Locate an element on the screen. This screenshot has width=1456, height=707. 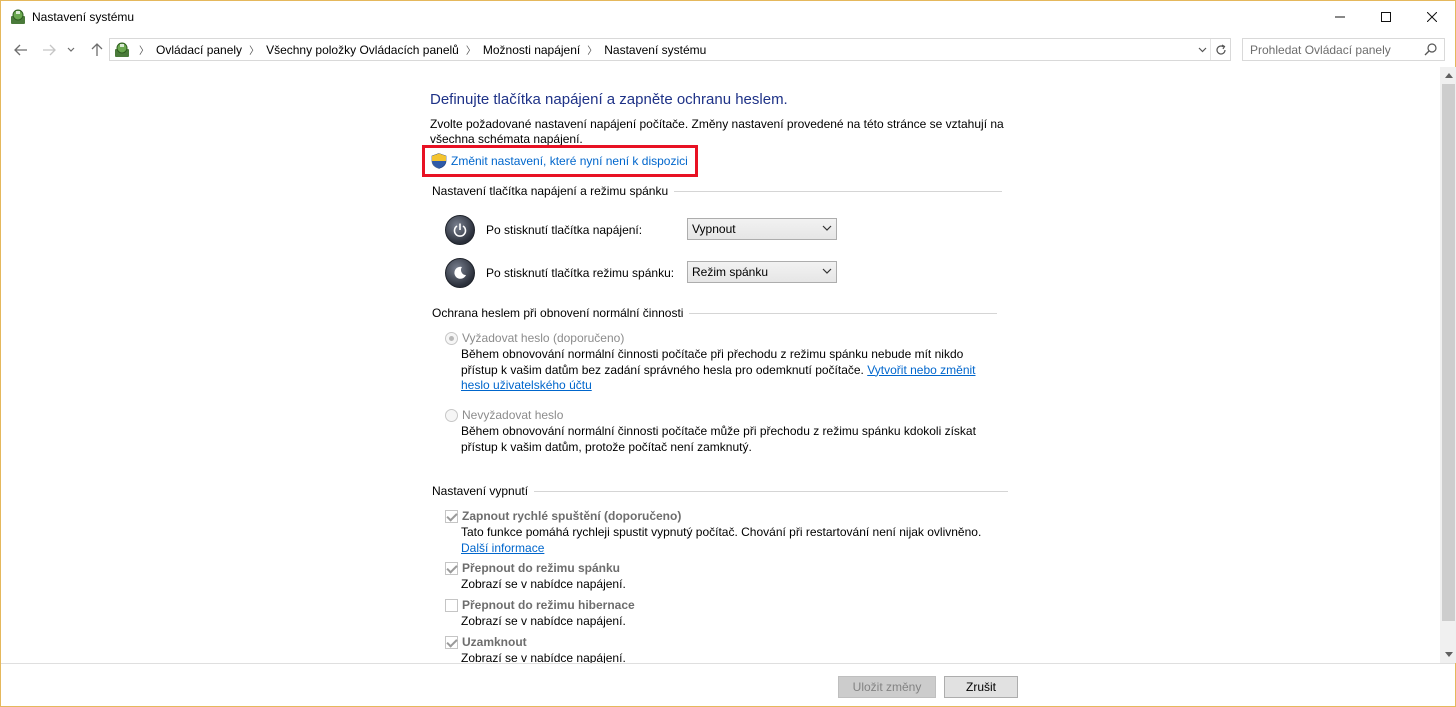
search-input is located at coordinates (1330, 49).